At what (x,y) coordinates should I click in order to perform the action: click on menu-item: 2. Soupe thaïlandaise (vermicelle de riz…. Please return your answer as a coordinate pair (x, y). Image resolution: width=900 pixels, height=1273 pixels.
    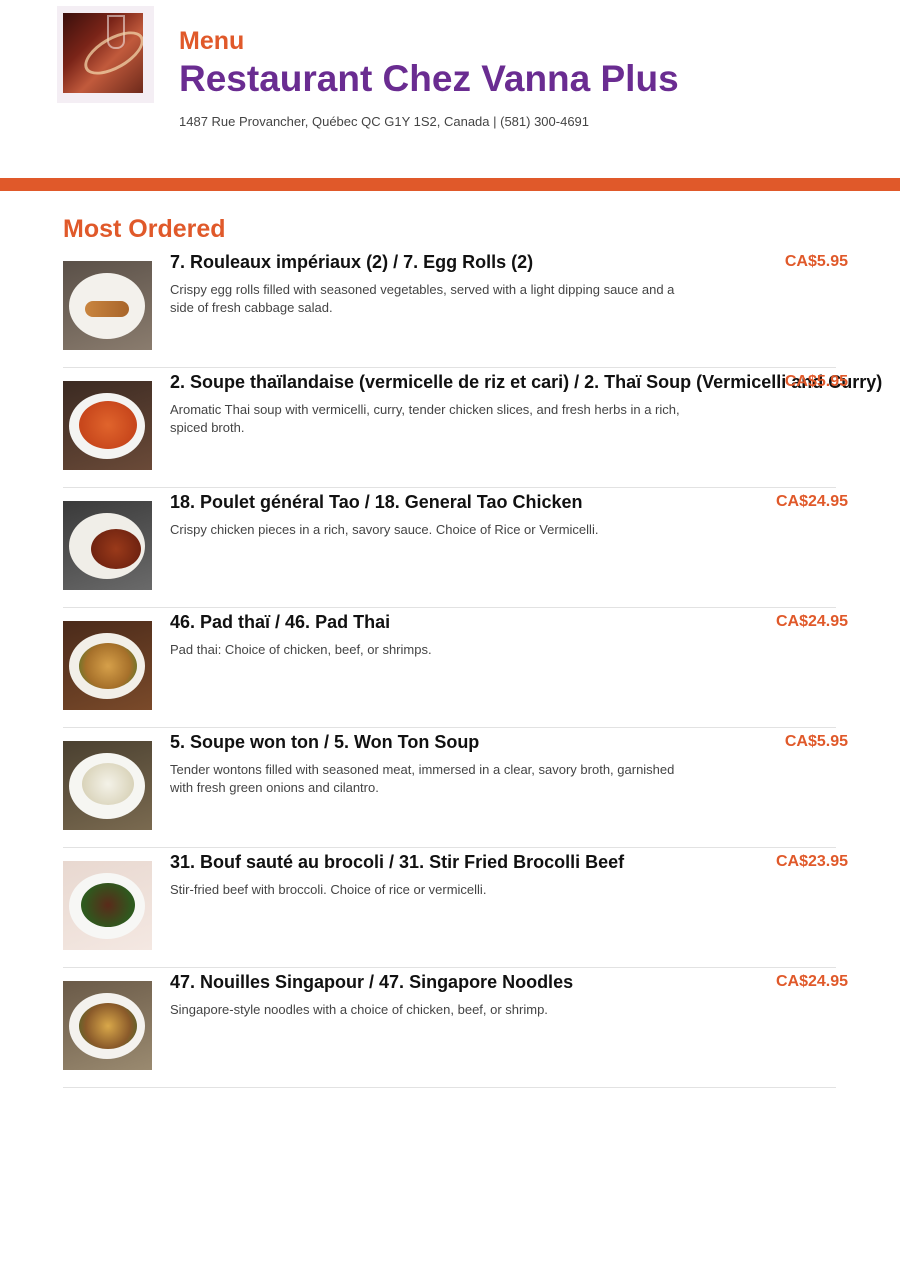
    Looking at the image, I should click on (472, 428).